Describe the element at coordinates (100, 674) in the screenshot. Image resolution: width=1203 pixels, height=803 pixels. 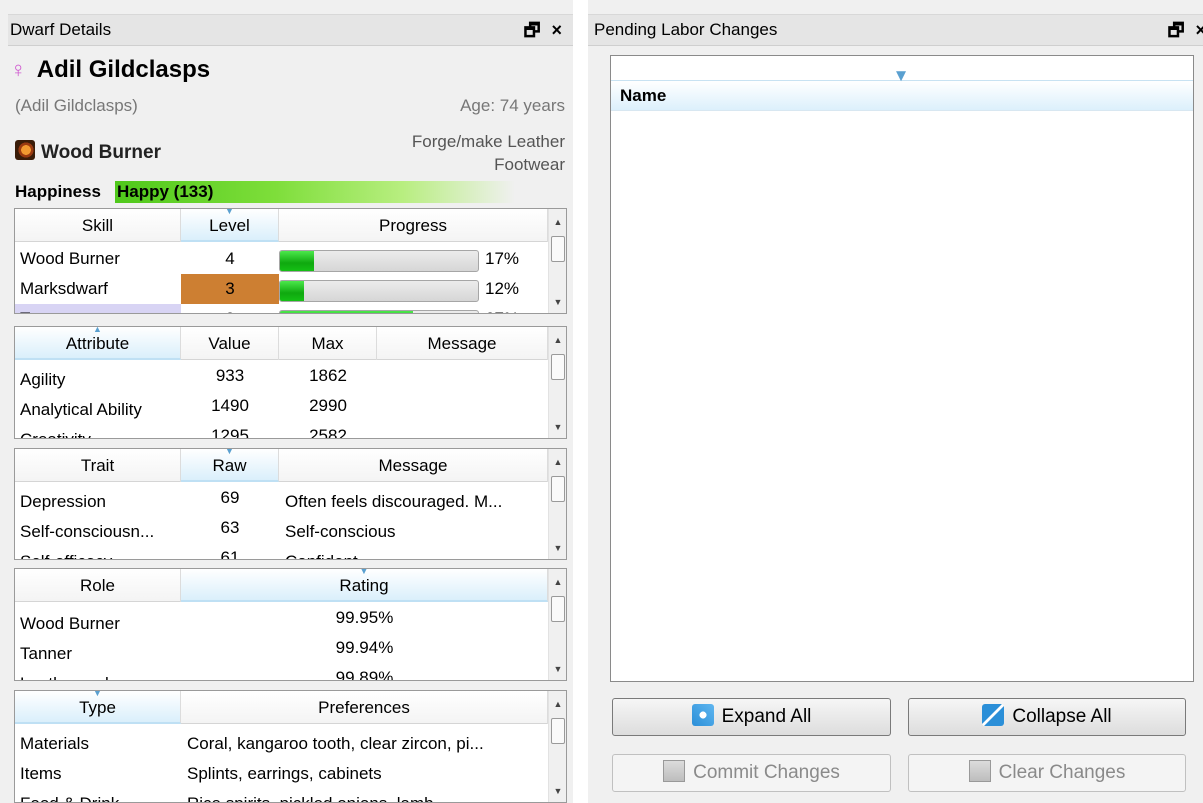
I see `role-name: Leatherworker` at that location.